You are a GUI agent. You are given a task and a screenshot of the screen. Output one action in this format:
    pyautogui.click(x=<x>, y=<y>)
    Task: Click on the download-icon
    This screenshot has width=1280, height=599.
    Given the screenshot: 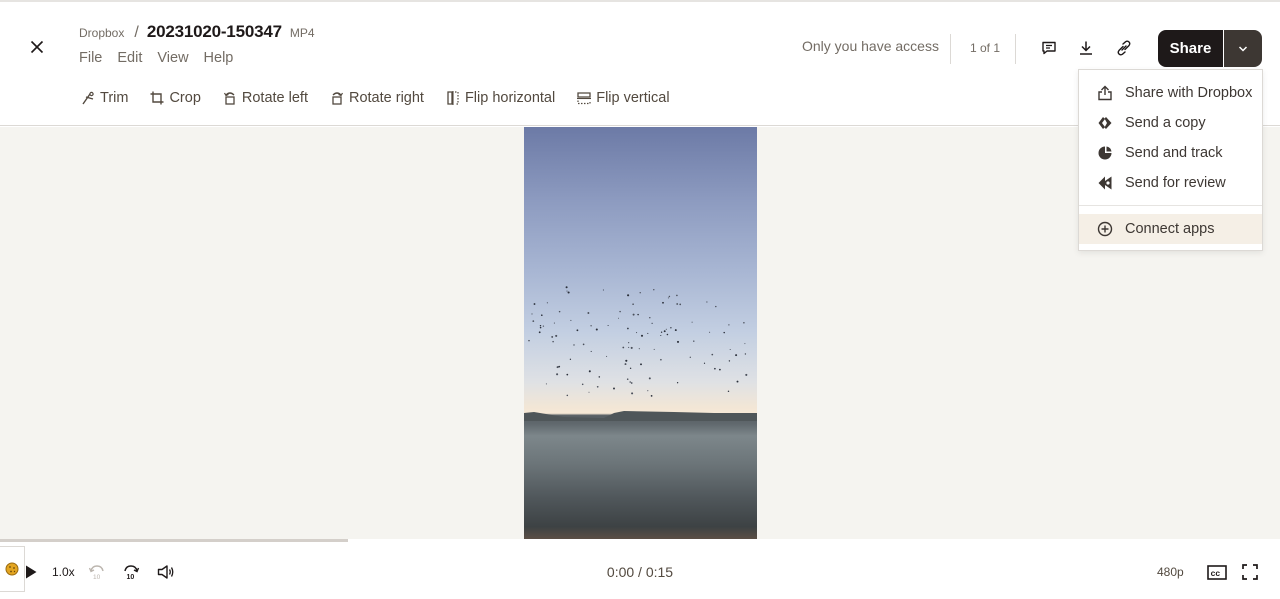 What is the action you would take?
    pyautogui.click(x=1086, y=48)
    